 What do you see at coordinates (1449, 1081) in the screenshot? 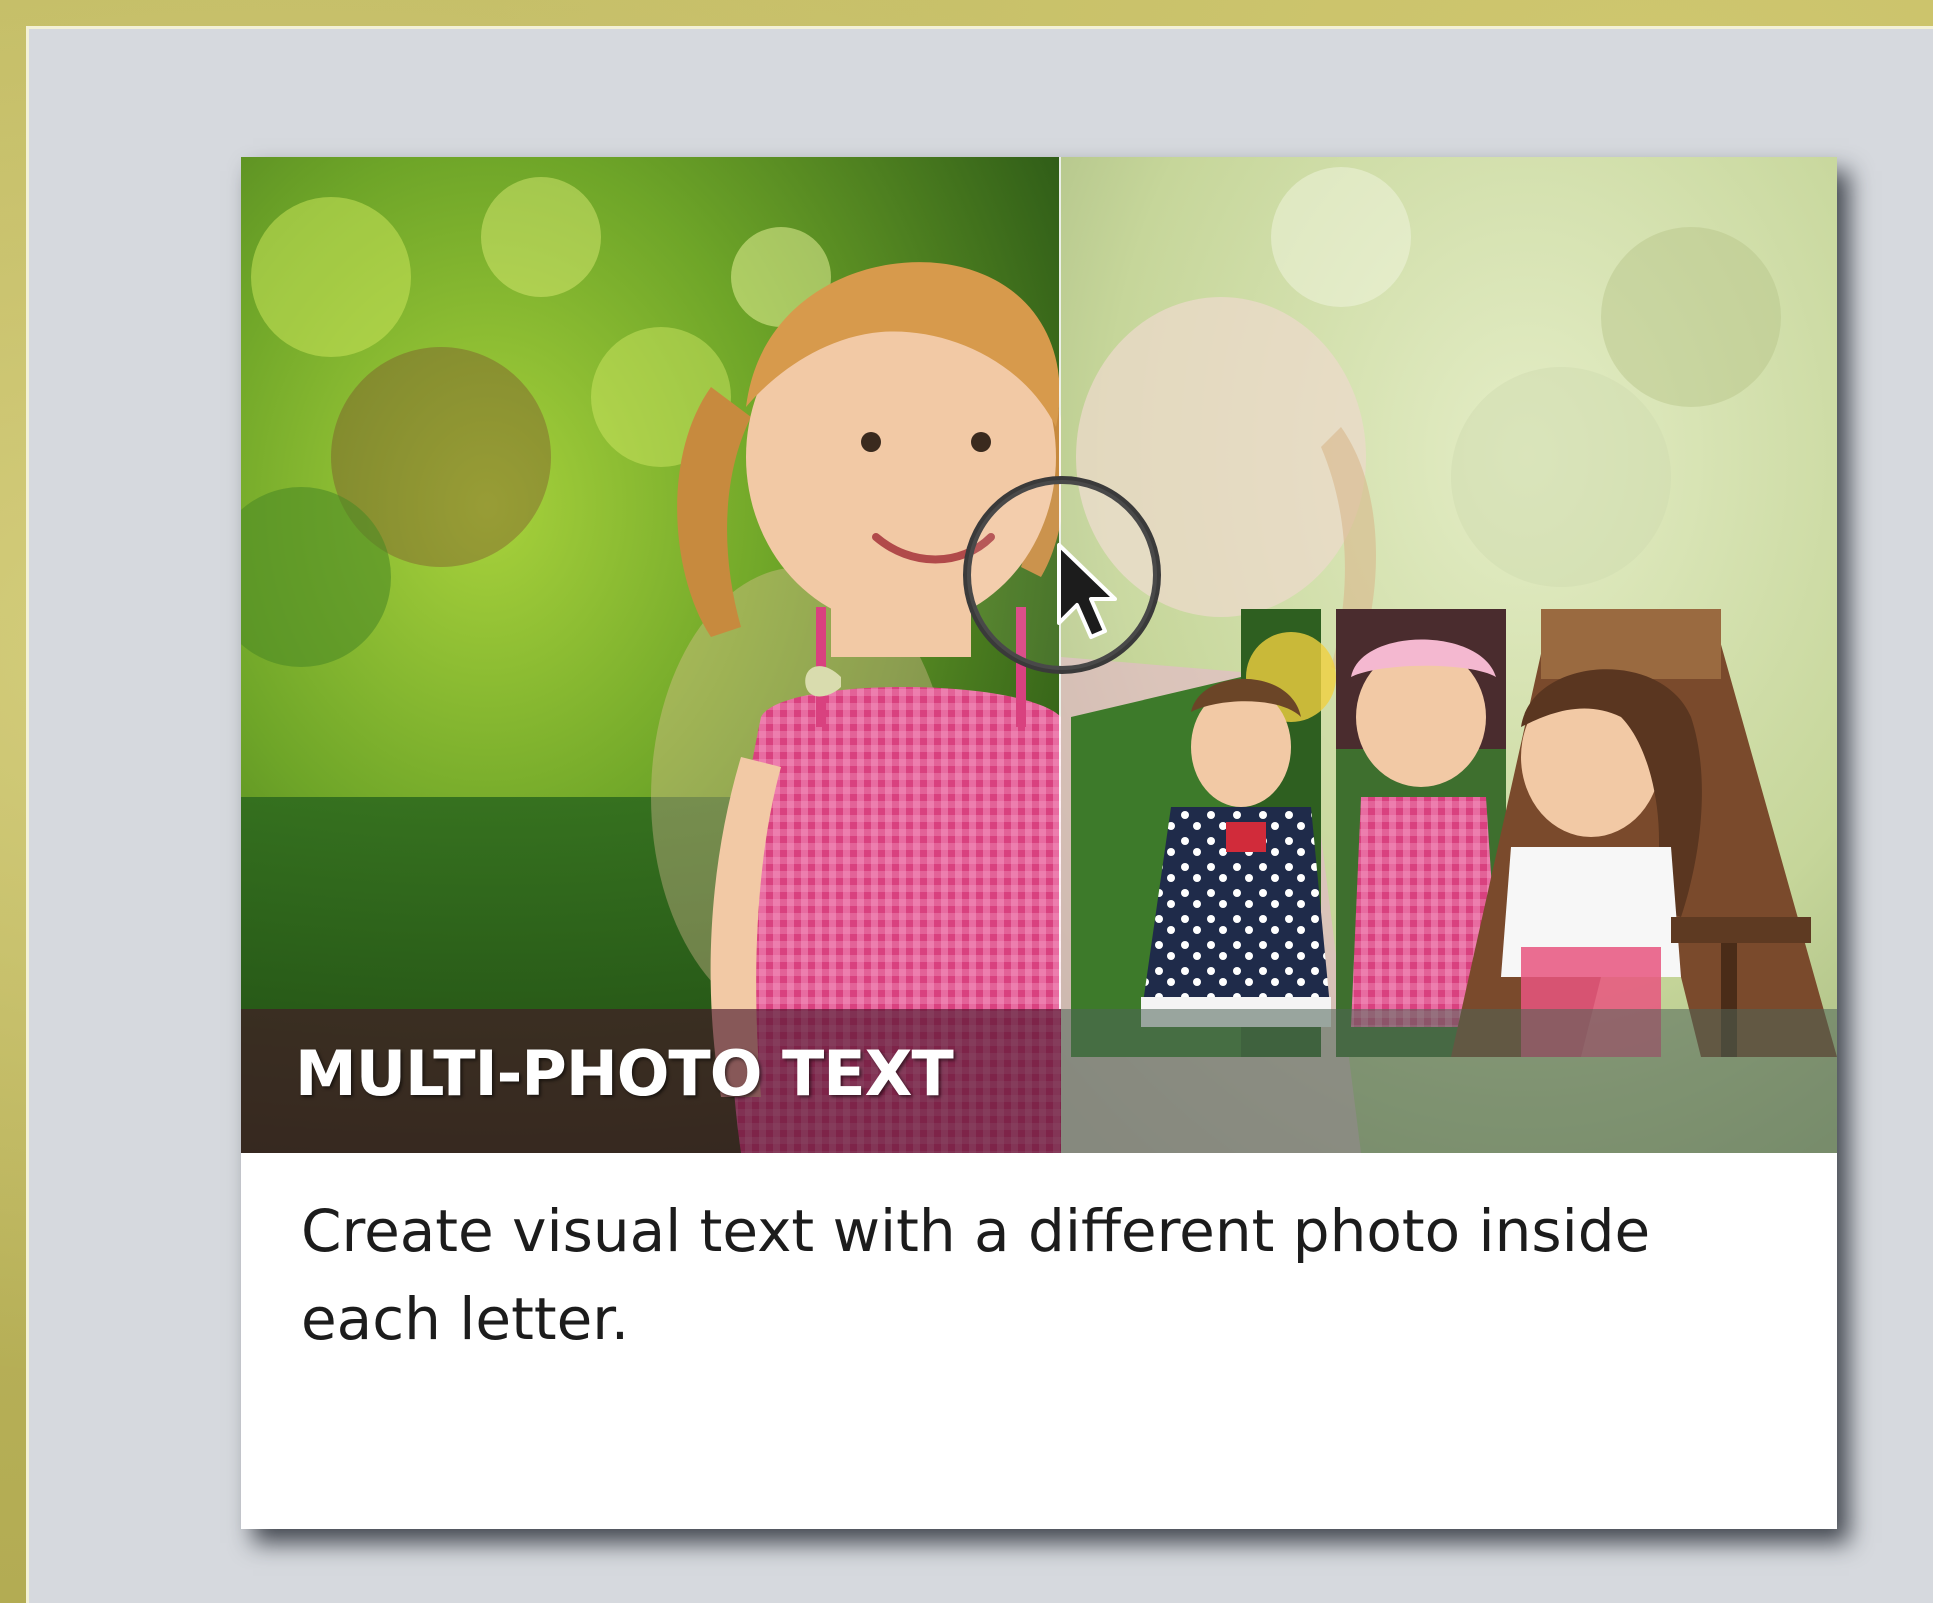
I see `caption-overlay-right` at bounding box center [1449, 1081].